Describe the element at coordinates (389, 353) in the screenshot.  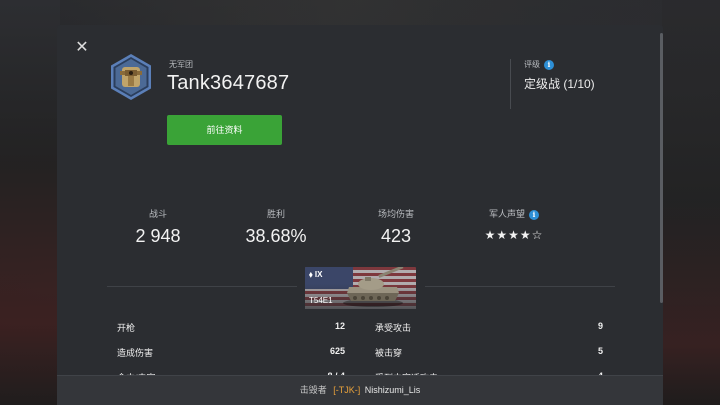
I see `detail-label: 被击穿` at that location.